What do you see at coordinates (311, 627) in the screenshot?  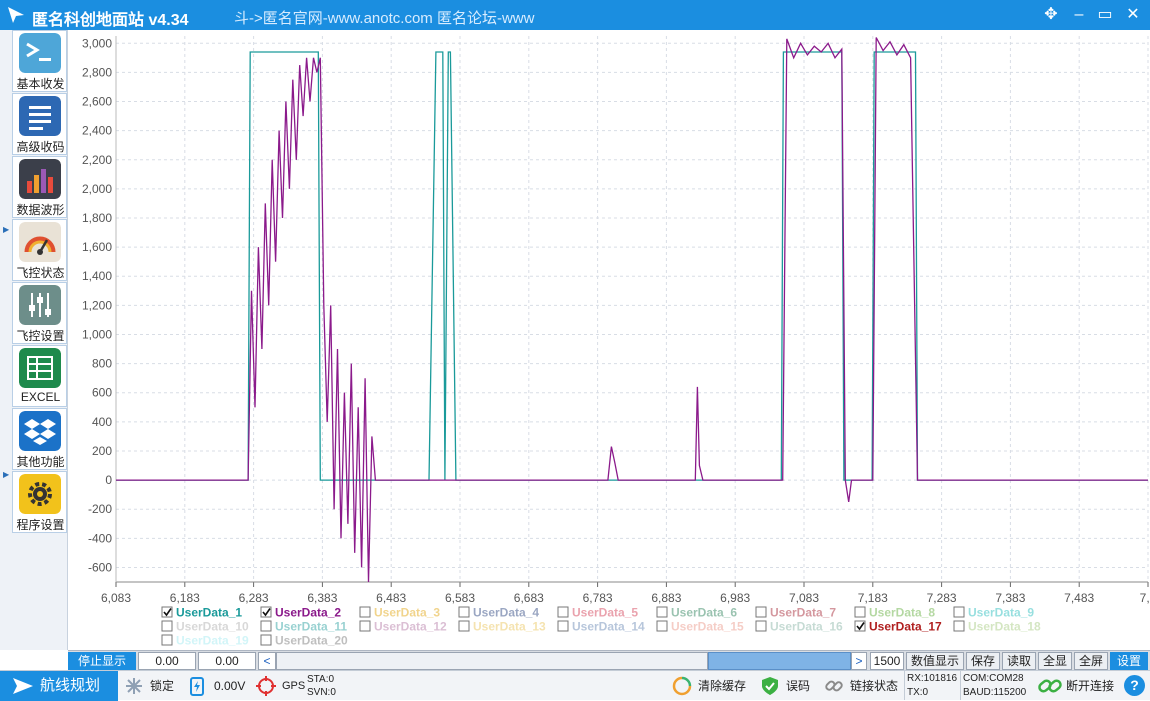 I see `legend-item-UserData_11: UserData_11` at bounding box center [311, 627].